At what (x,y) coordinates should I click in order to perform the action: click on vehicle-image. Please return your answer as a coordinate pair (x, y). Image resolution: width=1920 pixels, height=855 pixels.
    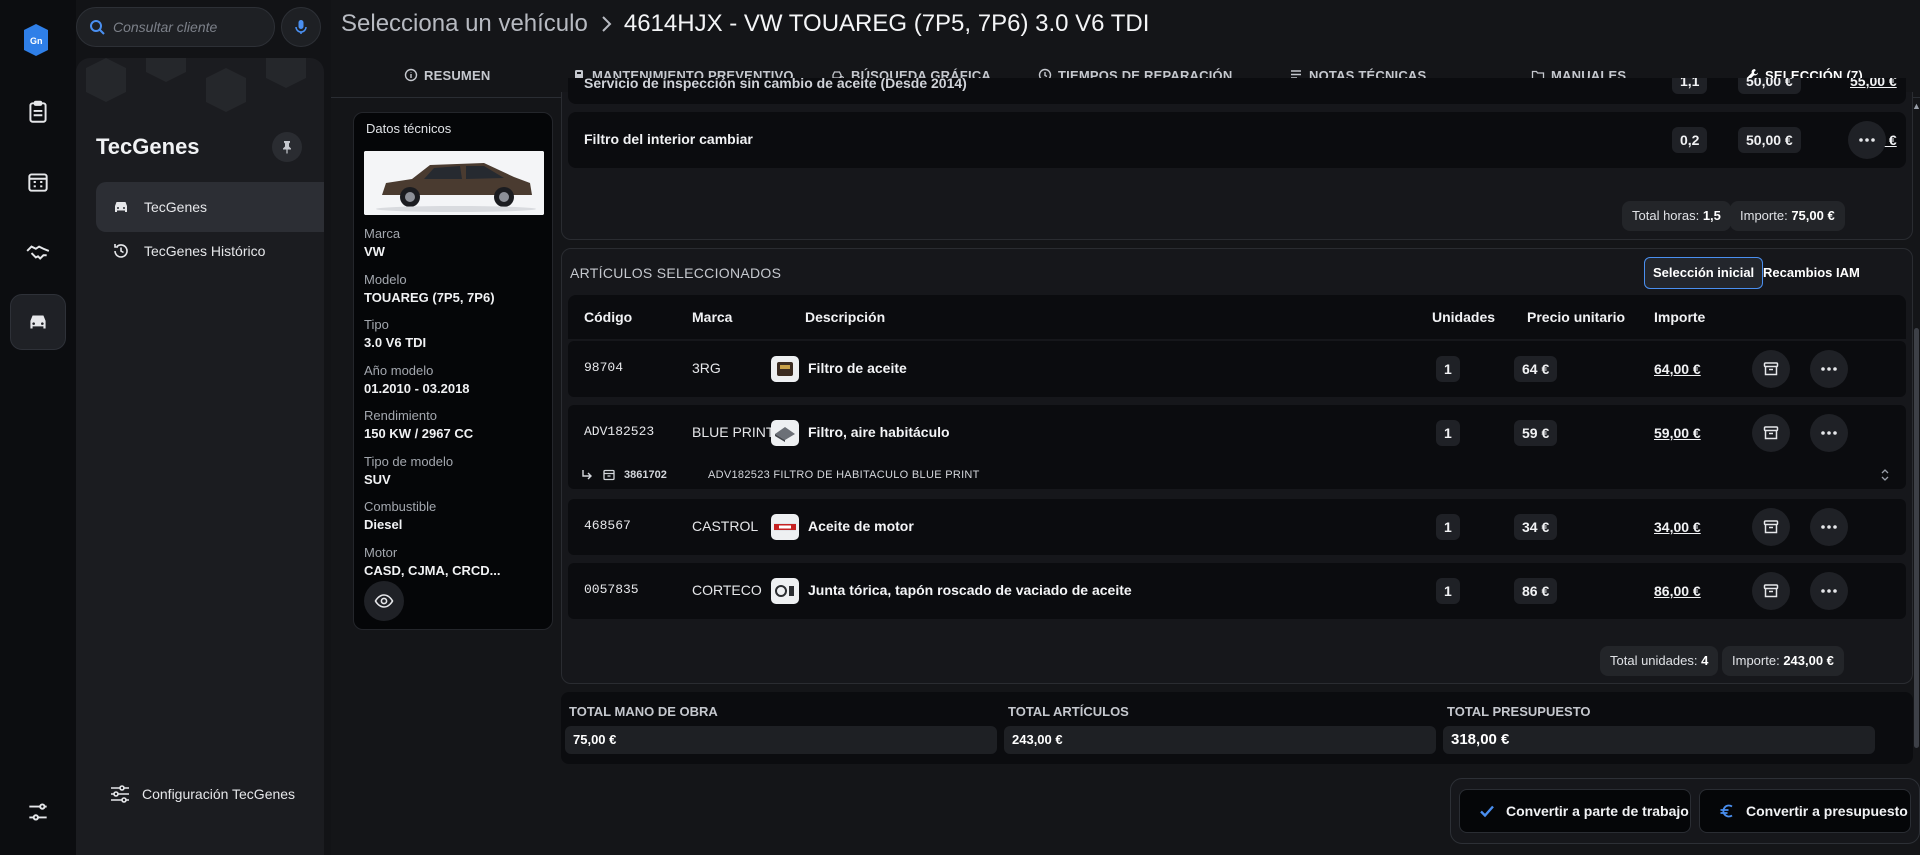
    Looking at the image, I should click on (454, 183).